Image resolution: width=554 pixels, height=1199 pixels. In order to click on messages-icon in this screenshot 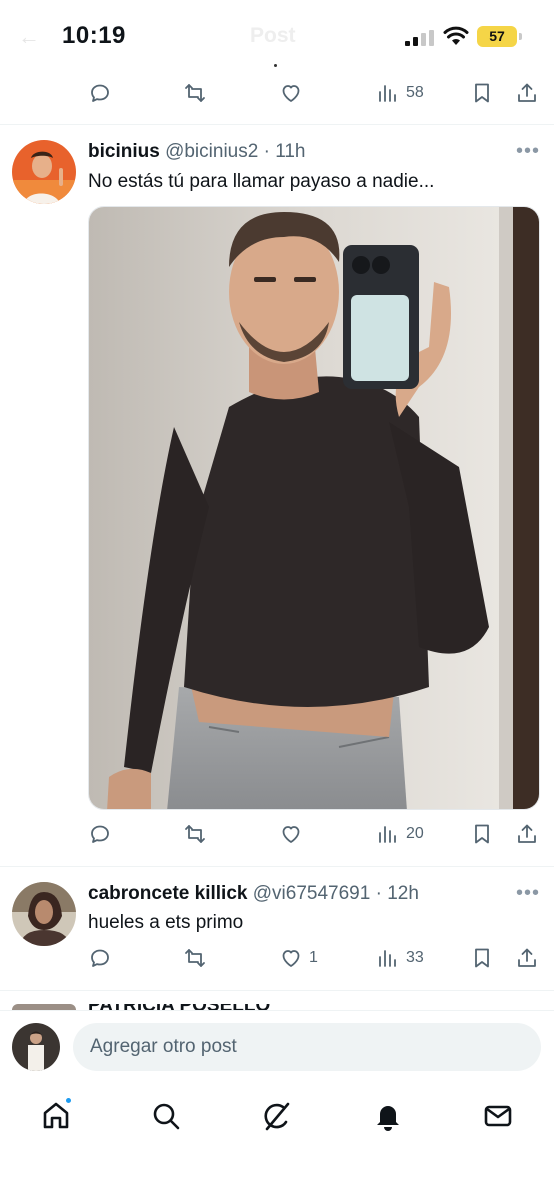, I will do `click(498, 1116)`.